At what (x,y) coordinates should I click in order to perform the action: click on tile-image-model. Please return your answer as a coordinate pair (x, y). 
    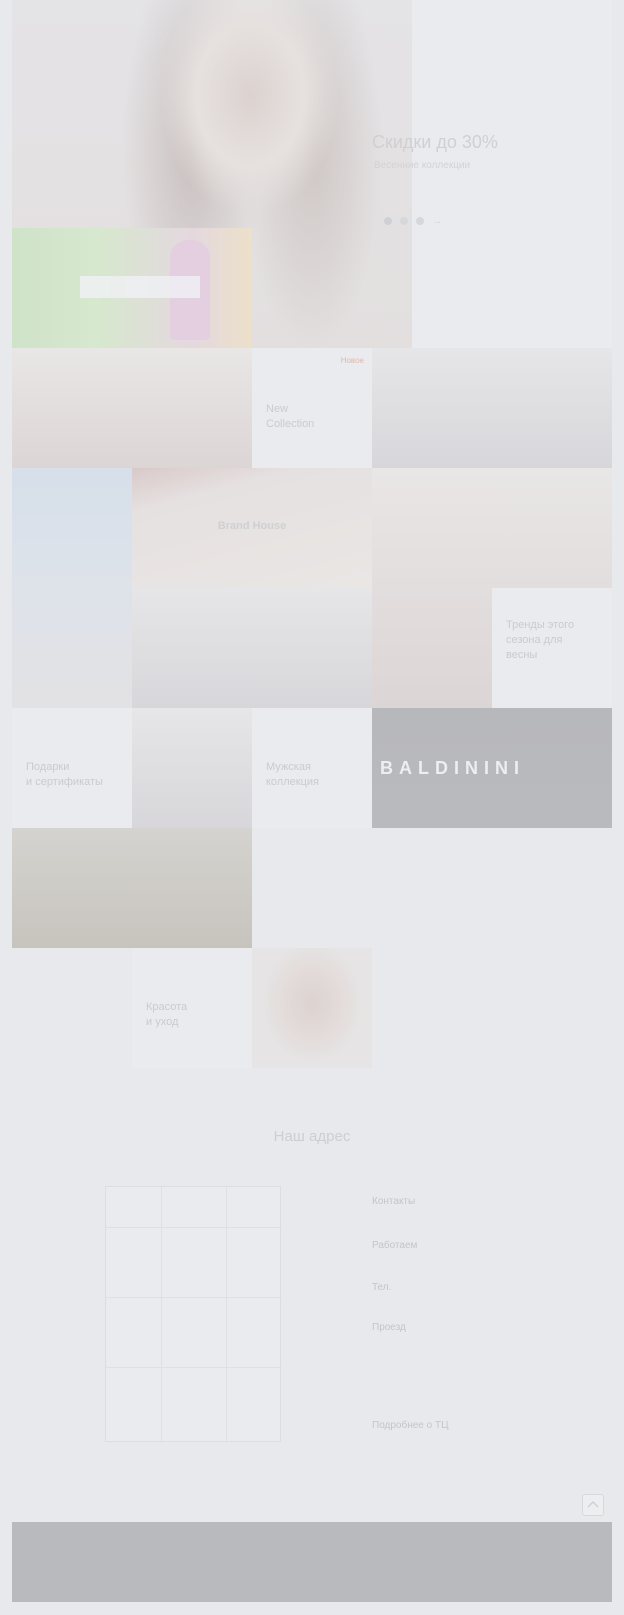
    Looking at the image, I should click on (492, 408).